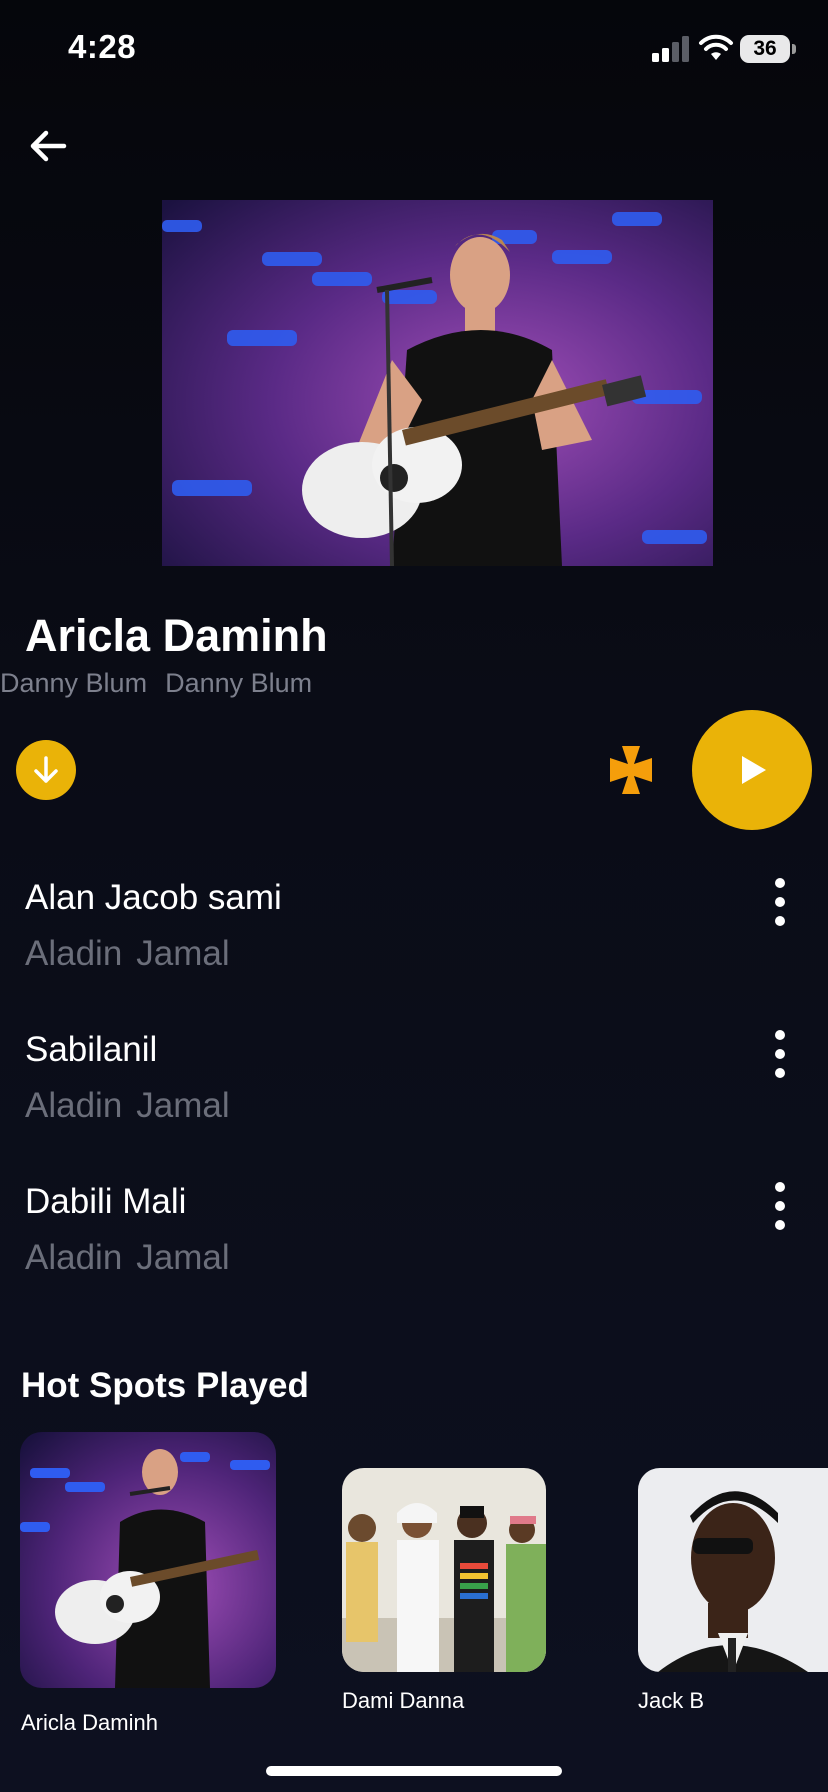  Describe the element at coordinates (414, 953) in the screenshot. I see `track-row: Alan Jacob sami Aladin Jamal` at that location.